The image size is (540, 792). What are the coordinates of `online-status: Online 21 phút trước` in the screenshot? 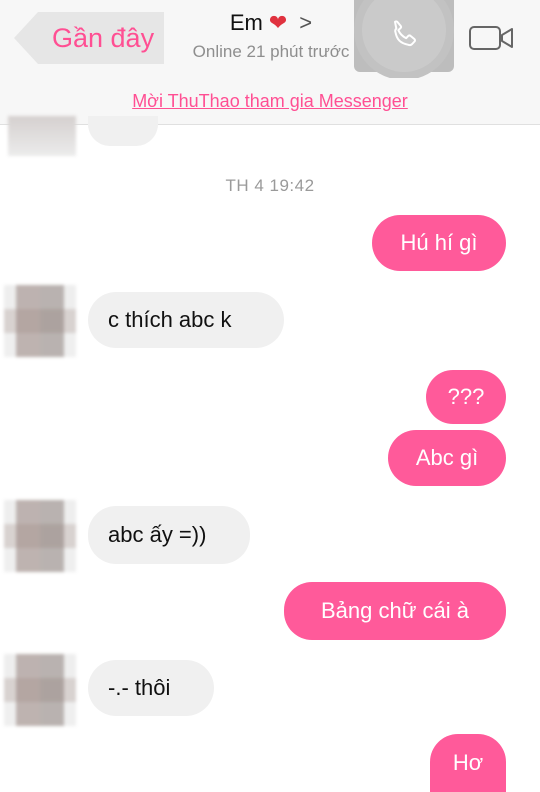 It's located at (271, 51).